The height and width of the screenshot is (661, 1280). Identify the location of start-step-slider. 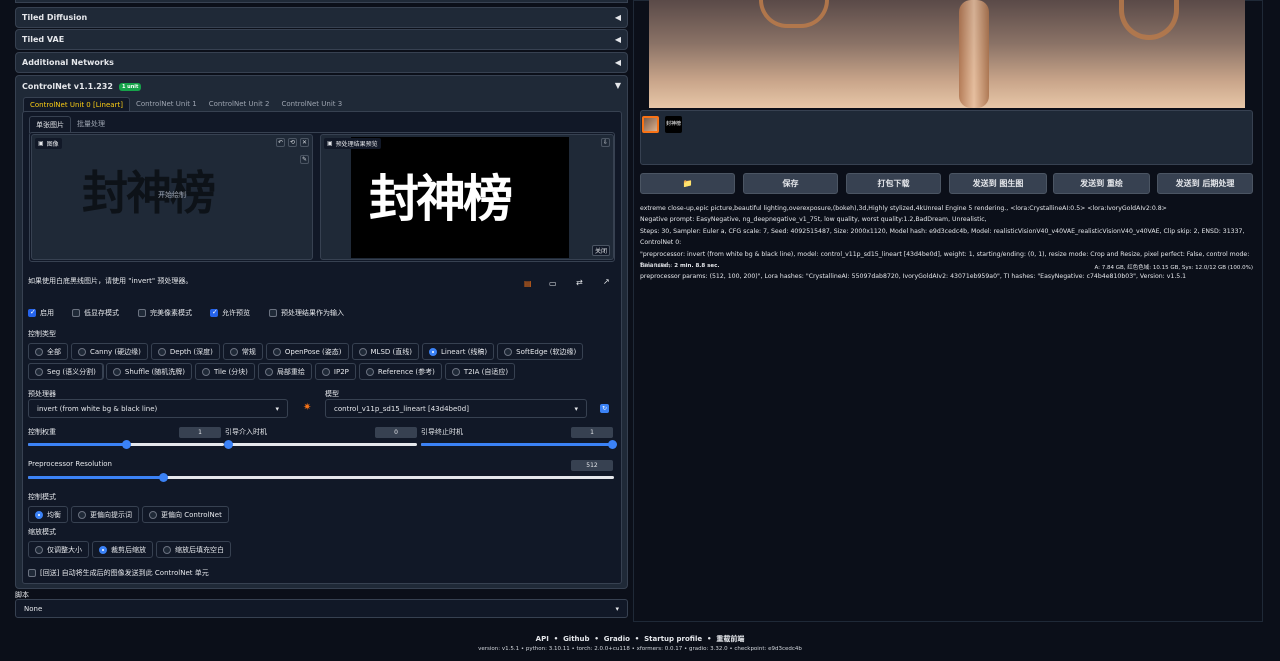
(320, 444).